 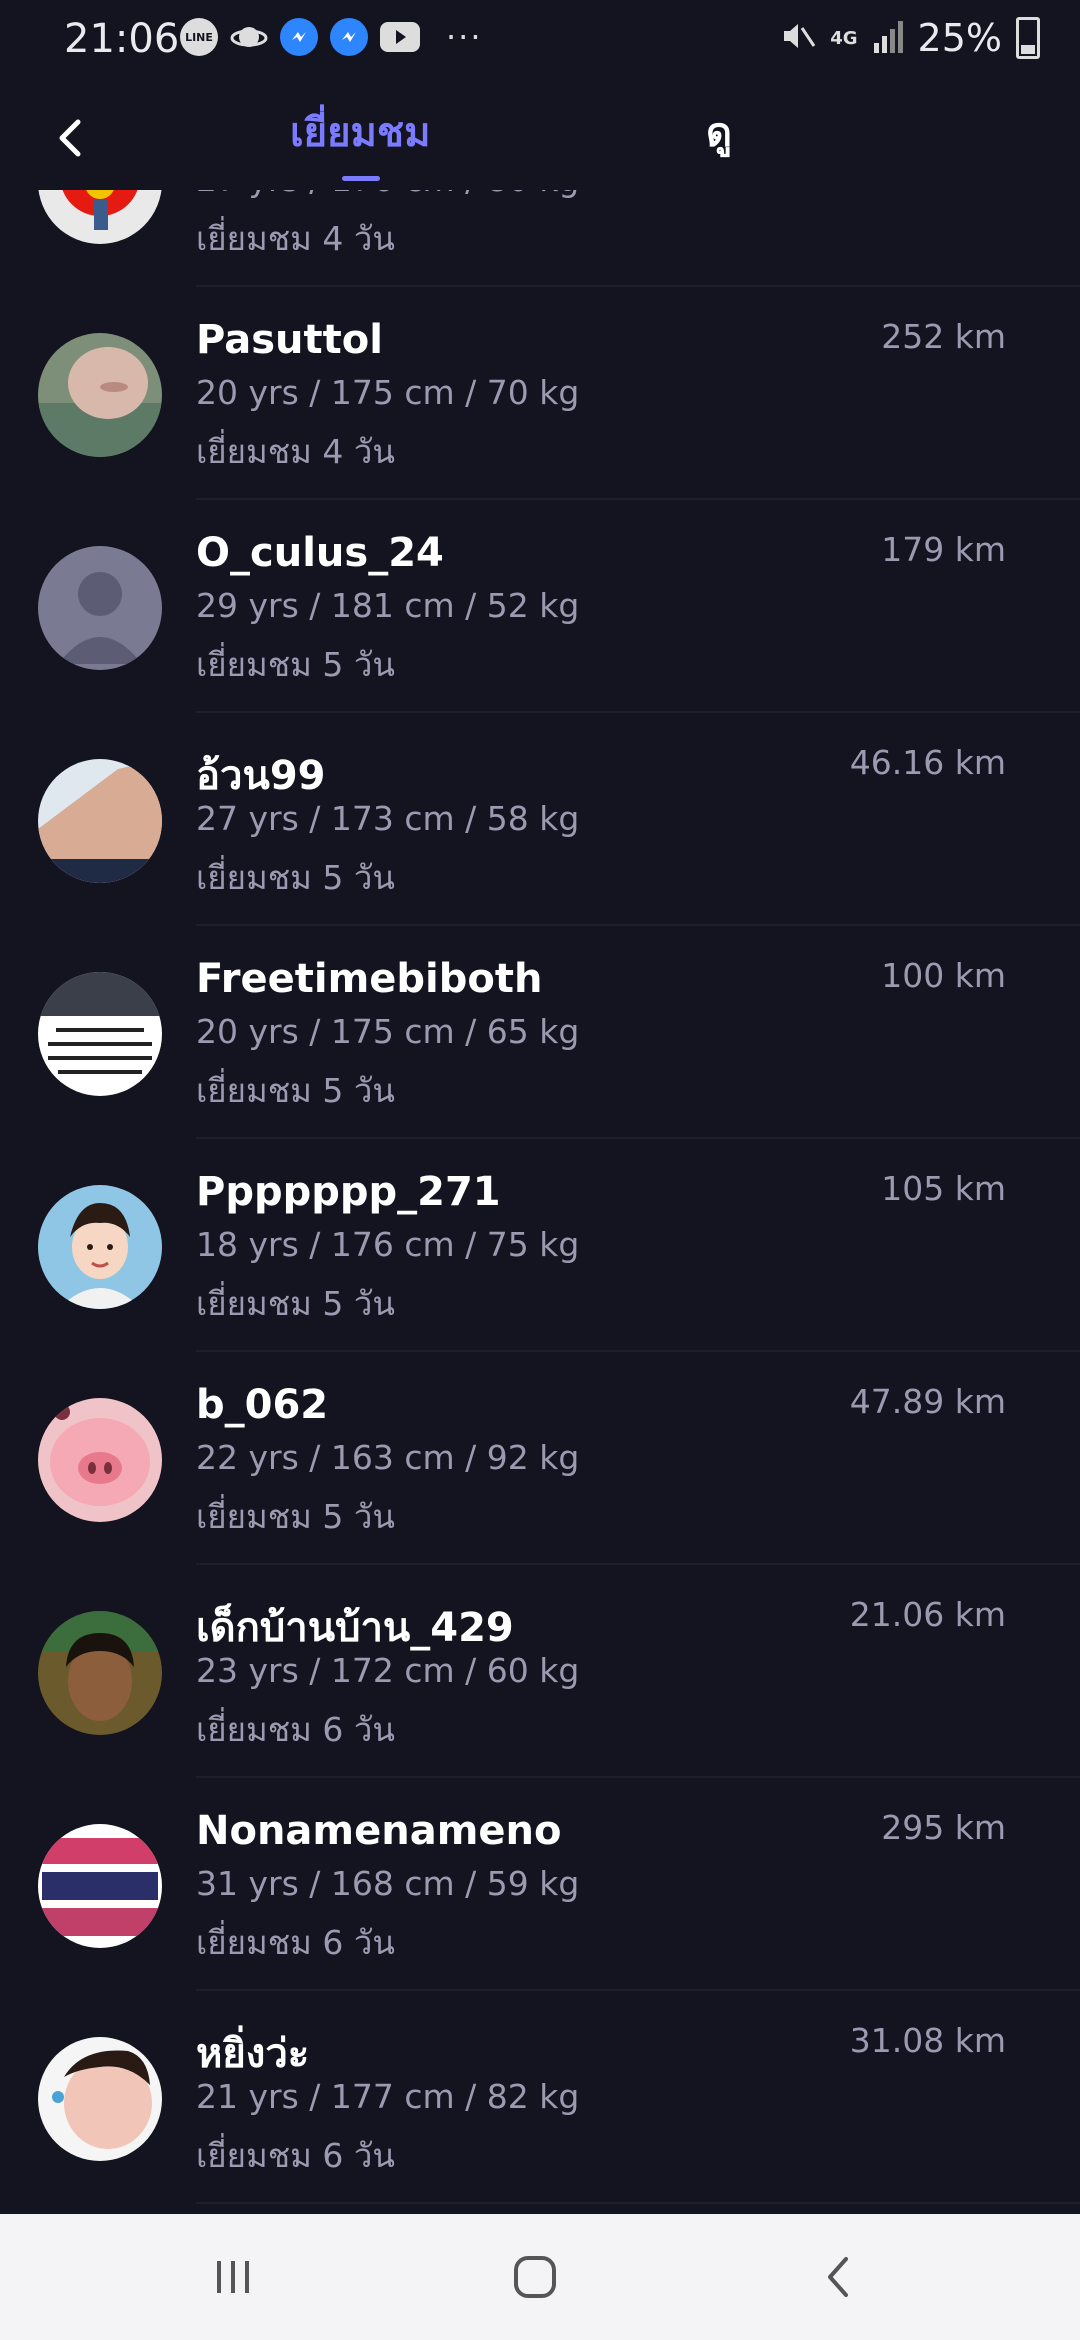 What do you see at coordinates (122, 39) in the screenshot?
I see `status-time: 21:06` at bounding box center [122, 39].